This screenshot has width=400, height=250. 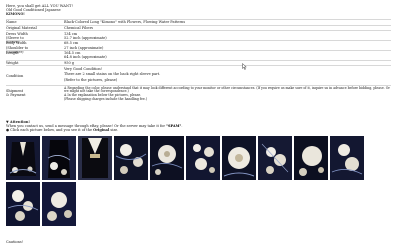 What do you see at coordinates (85, 55) in the screenshot?
I see `spec-value: 164.5 cm 64.8 inch (approximate)` at bounding box center [85, 55].